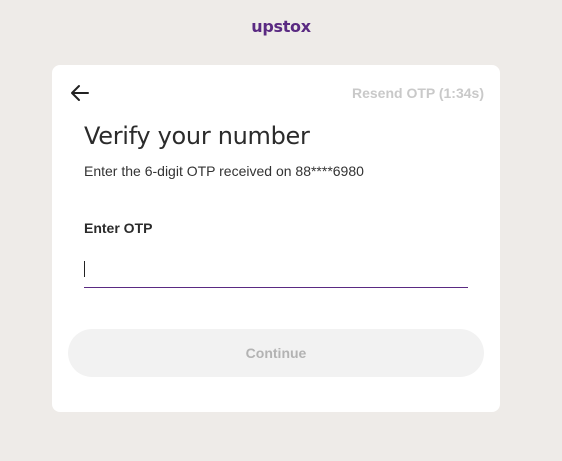 Image resolution: width=562 pixels, height=461 pixels. Describe the element at coordinates (80, 93) in the screenshot. I see `back-arrow-icon` at that location.